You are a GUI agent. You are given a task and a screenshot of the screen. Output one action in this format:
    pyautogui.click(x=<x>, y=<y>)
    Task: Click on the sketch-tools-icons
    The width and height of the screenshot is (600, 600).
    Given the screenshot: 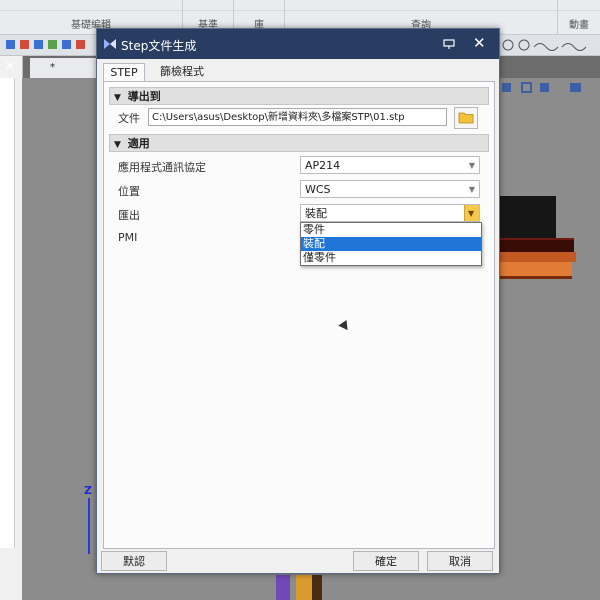 What is the action you would take?
    pyautogui.click(x=548, y=45)
    